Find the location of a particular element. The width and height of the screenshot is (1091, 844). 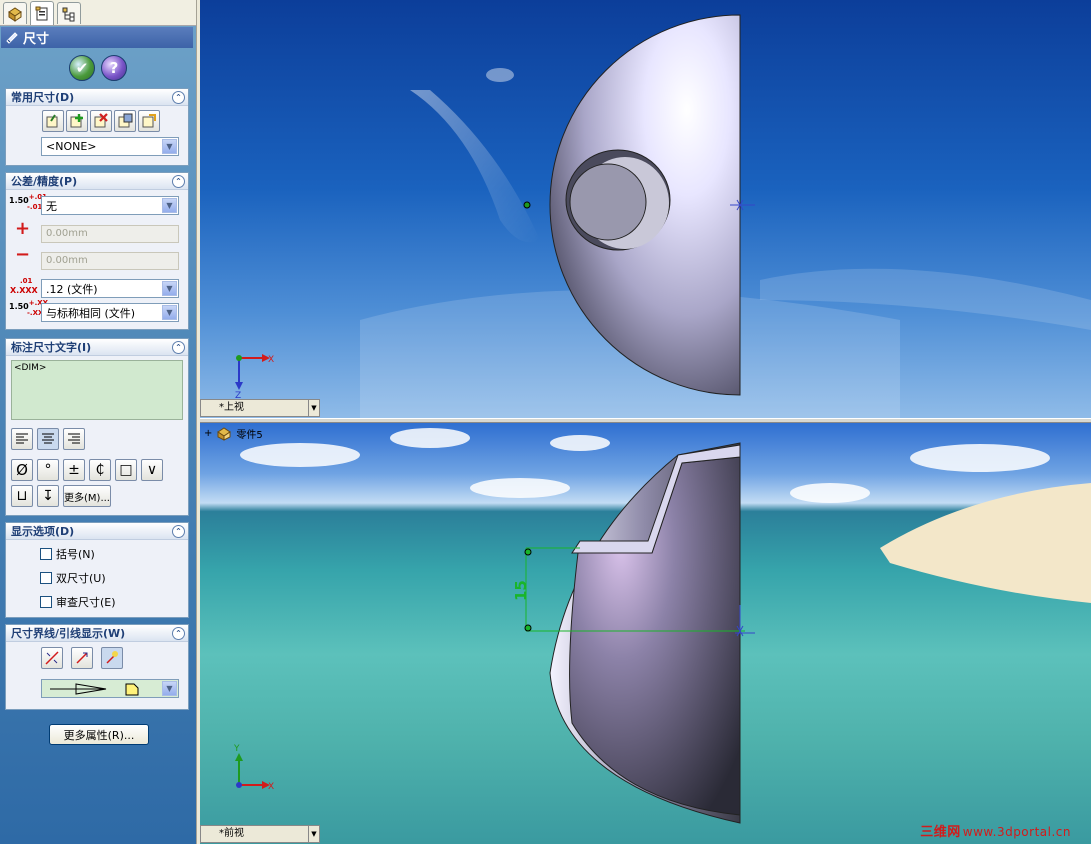

group-witness-leader: 尺寸界线/引线显示(W) ⌃ ▼ is located at coordinates (97, 667).